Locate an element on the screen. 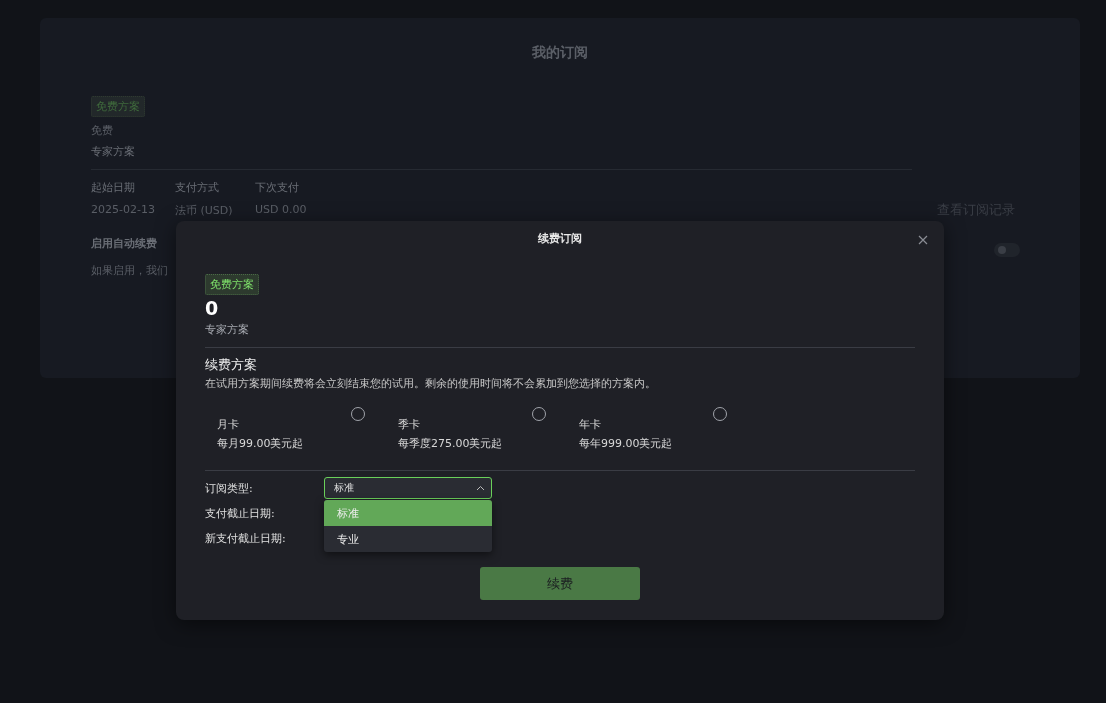 This screenshot has height=703, width=1106. close-button is located at coordinates (923, 240).